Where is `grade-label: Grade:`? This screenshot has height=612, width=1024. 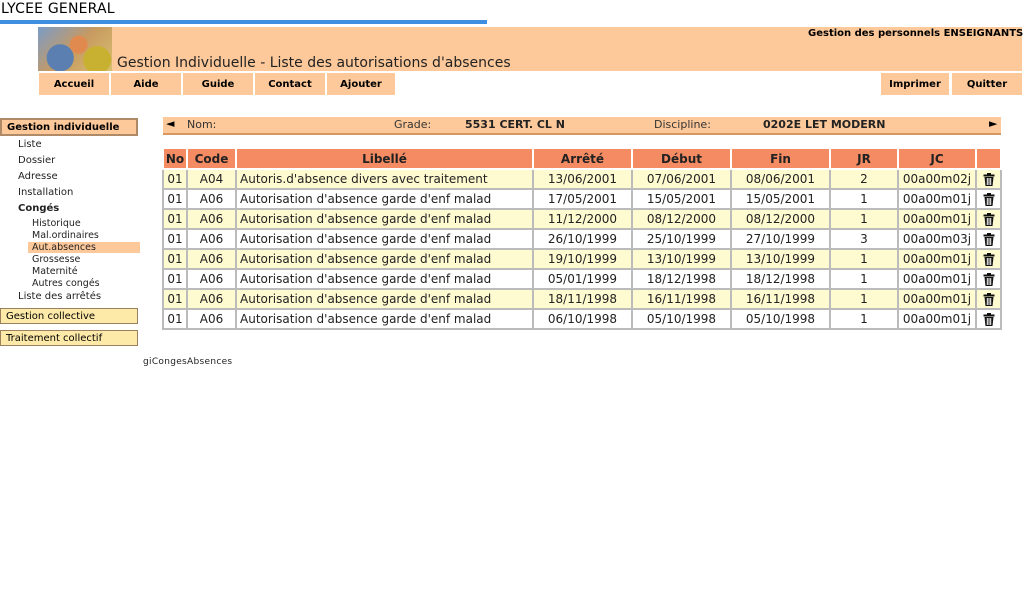 grade-label: Grade: is located at coordinates (413, 124).